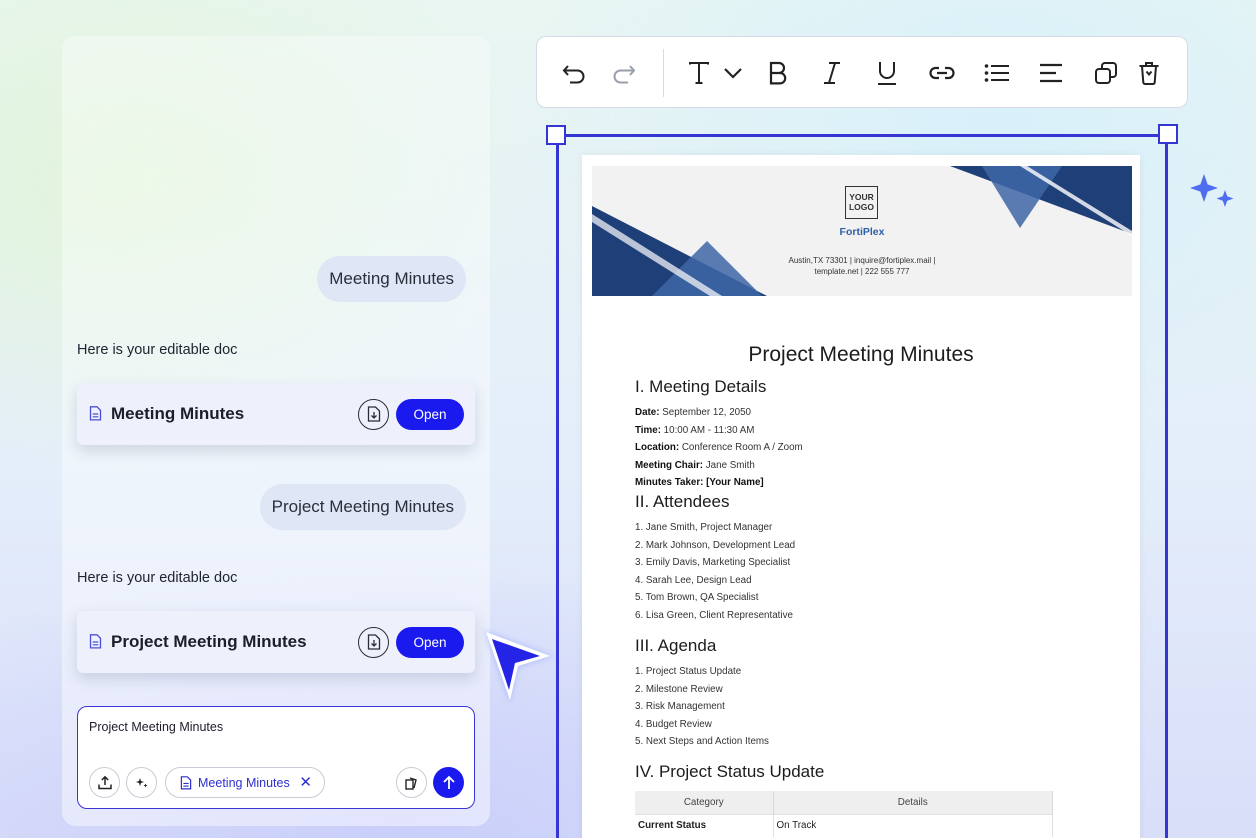 Image resolution: width=1256 pixels, height=838 pixels. What do you see at coordinates (556, 135) in the screenshot?
I see `resize-handle-top-left` at bounding box center [556, 135].